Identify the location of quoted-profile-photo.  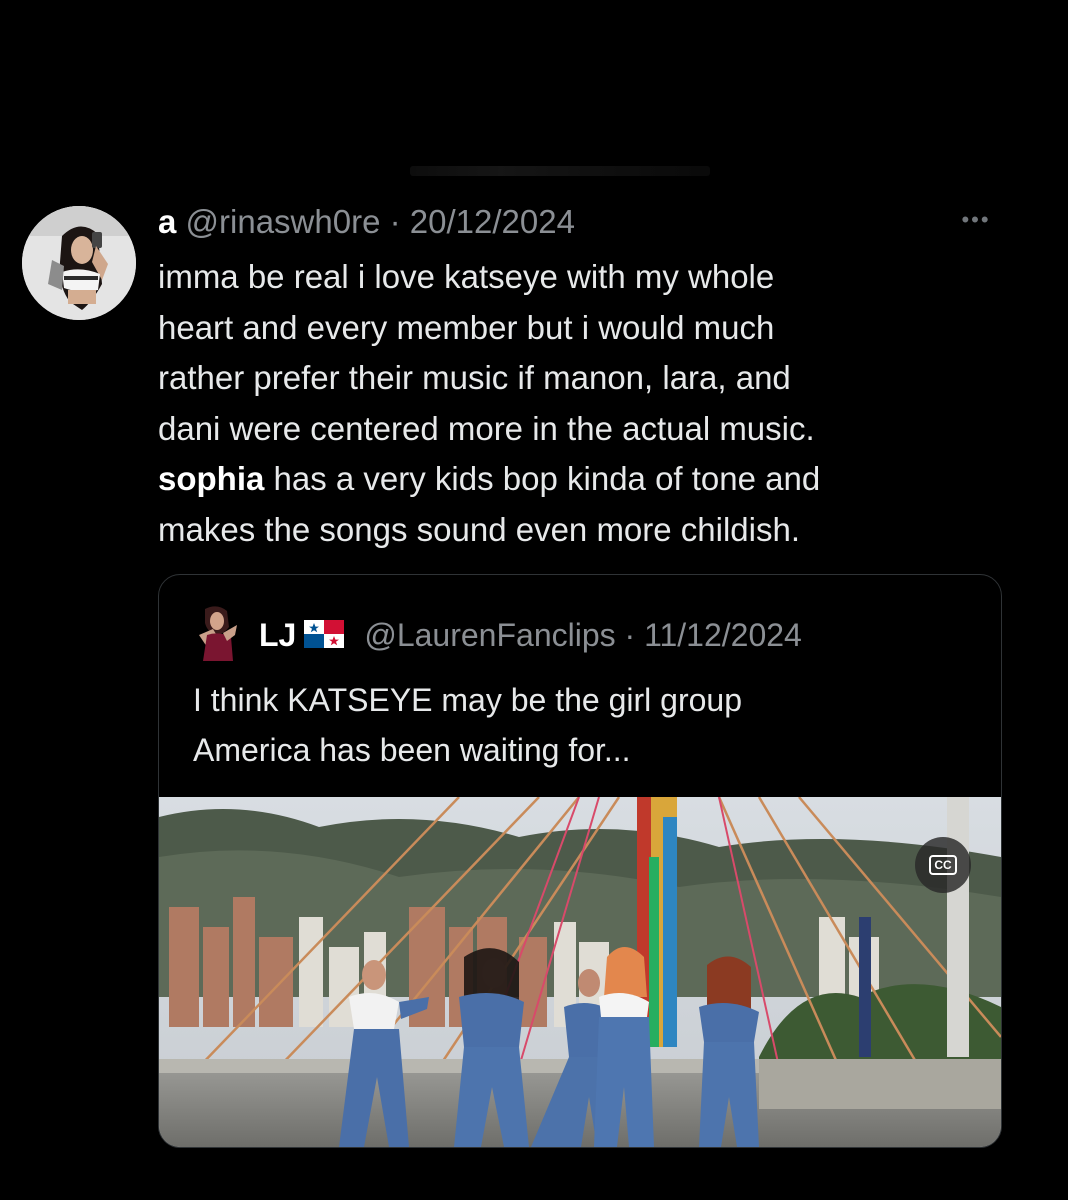
(218, 633).